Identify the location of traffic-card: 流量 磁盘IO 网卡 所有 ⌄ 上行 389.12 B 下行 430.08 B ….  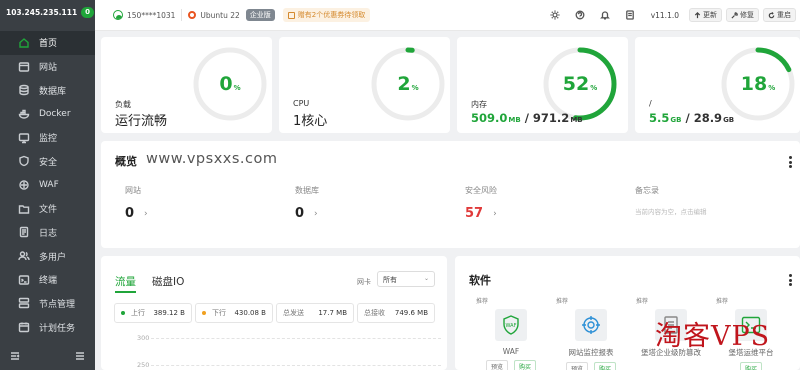
(274, 313).